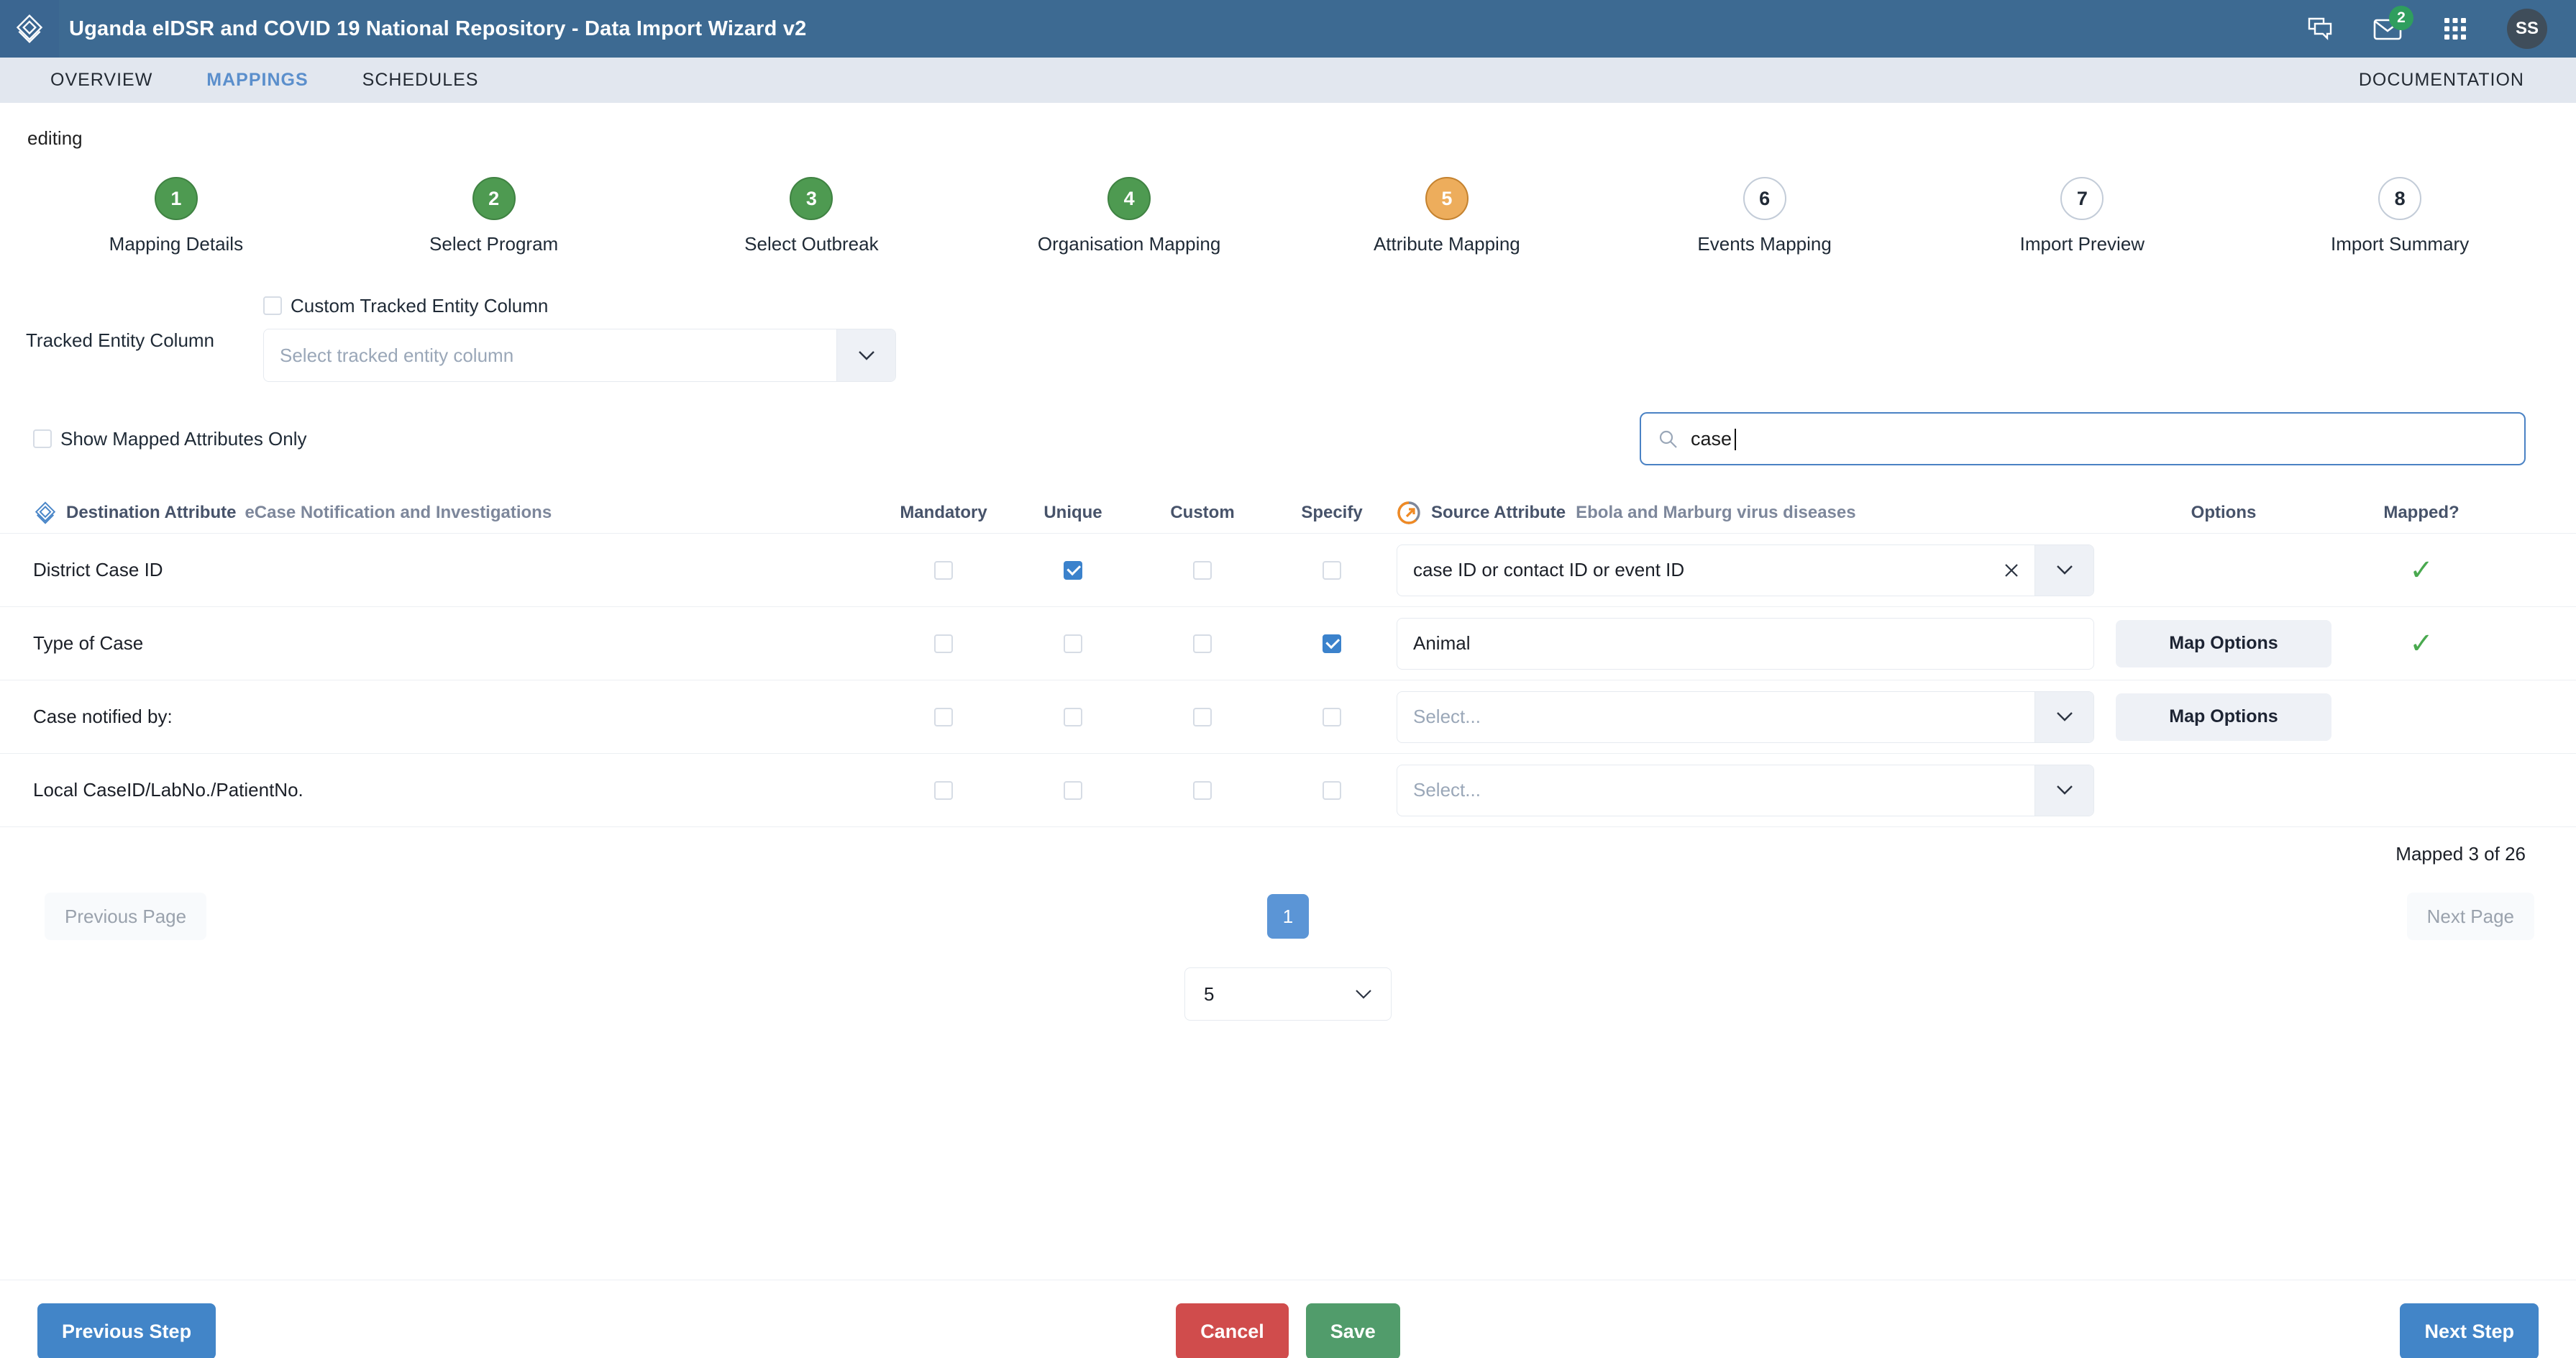 The height and width of the screenshot is (1358, 2576). I want to click on tab-schedules: SCHEDULES, so click(420, 80).